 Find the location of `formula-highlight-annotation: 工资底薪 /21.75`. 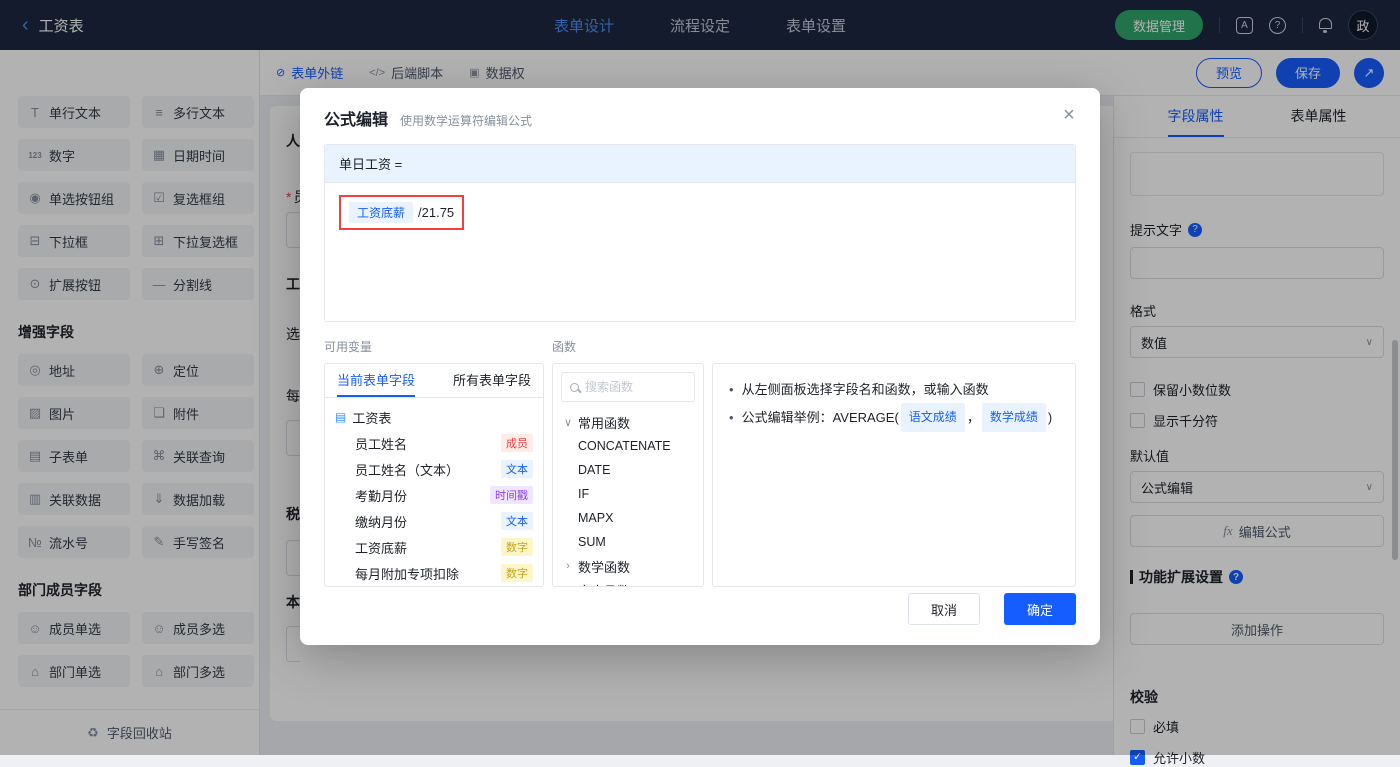

formula-highlight-annotation: 工资底薪 /21.75 is located at coordinates (402, 212).